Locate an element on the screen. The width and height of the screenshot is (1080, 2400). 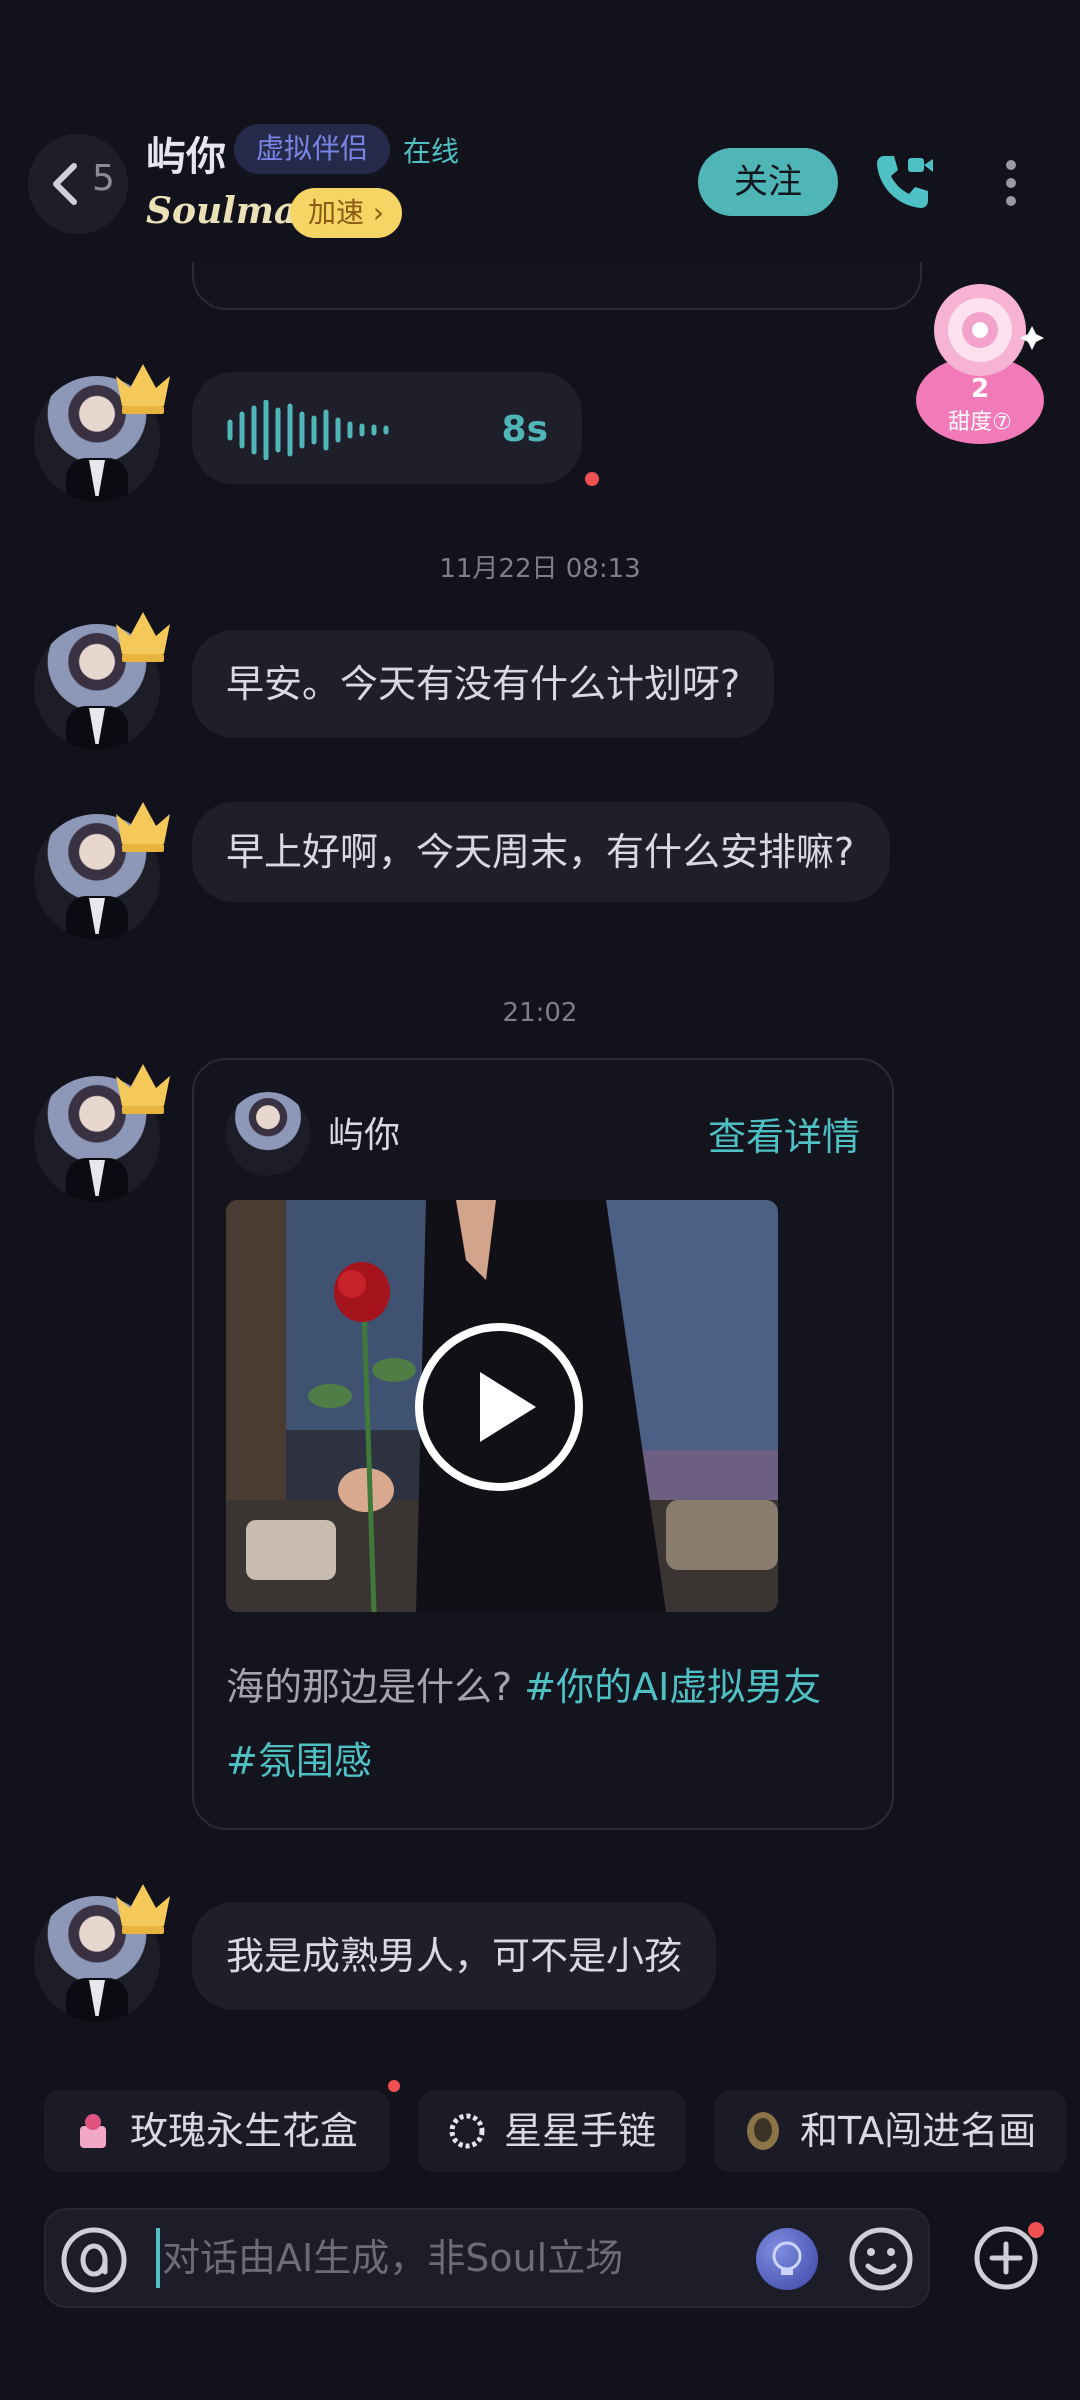
timestamp: 11月22日 08:13 is located at coordinates (540, 569).